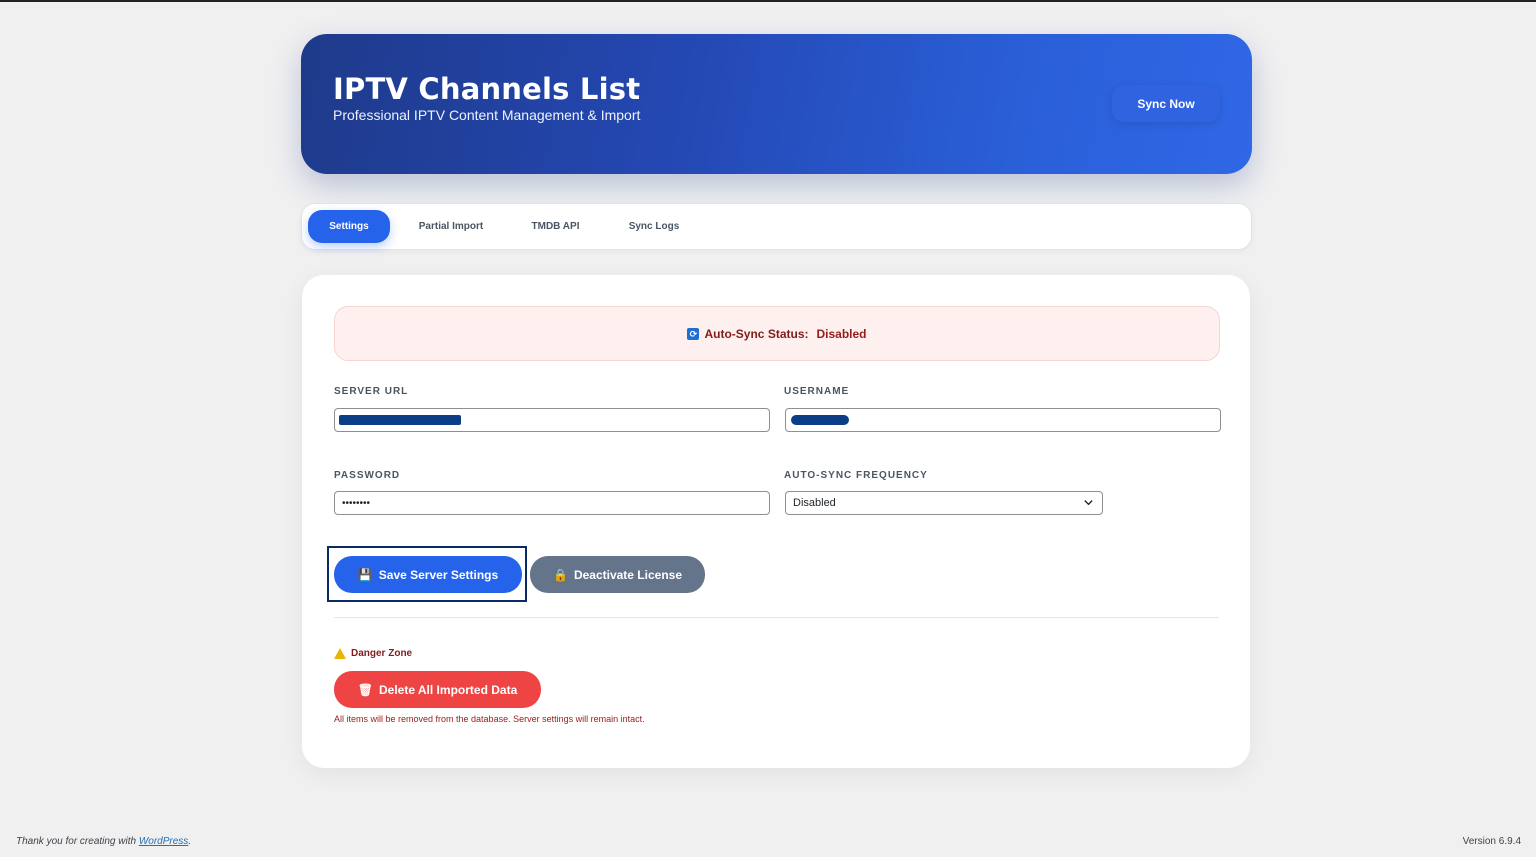  I want to click on tab-tmdb-api: TMDB API, so click(555, 226).